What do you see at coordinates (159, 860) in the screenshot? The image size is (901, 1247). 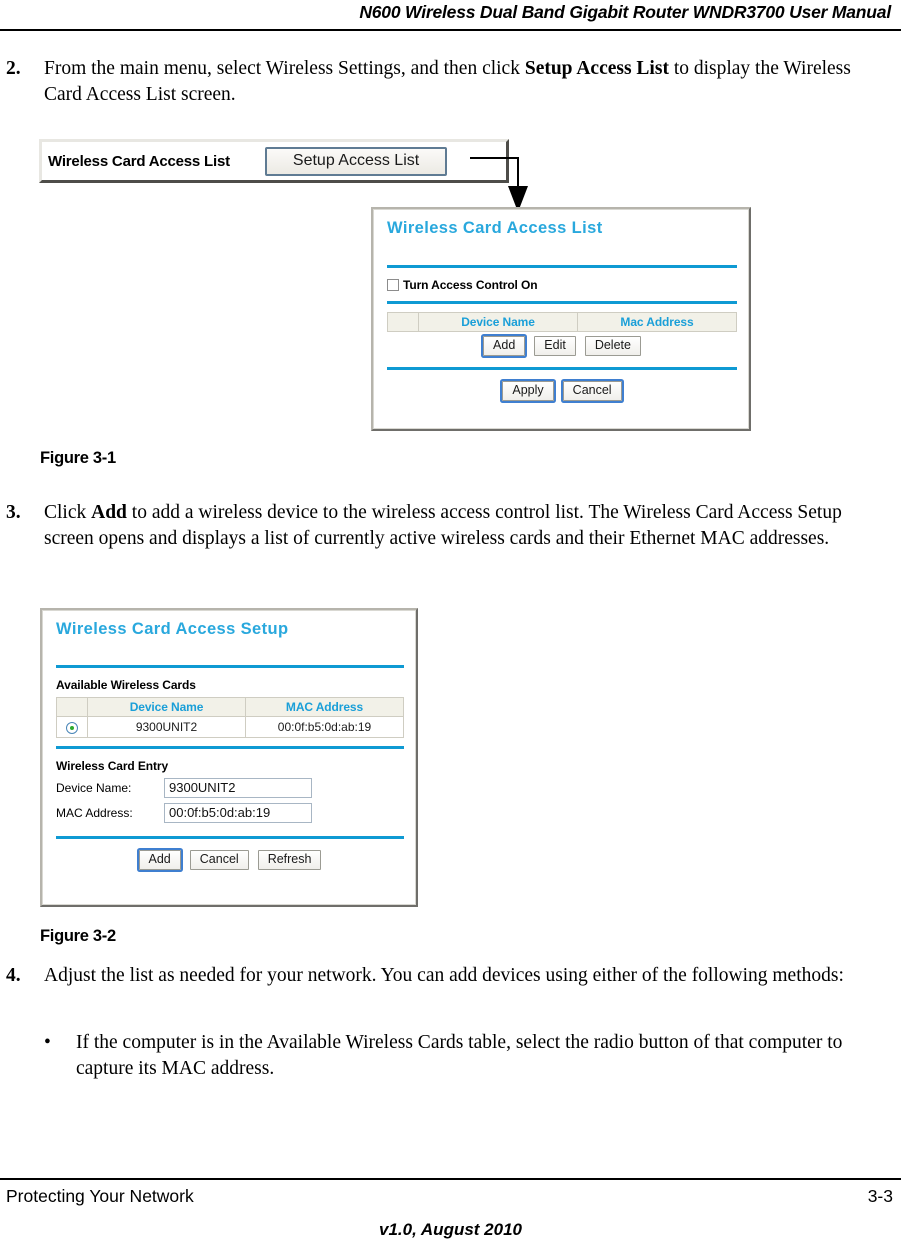 I see `setup-add-button: Add` at bounding box center [159, 860].